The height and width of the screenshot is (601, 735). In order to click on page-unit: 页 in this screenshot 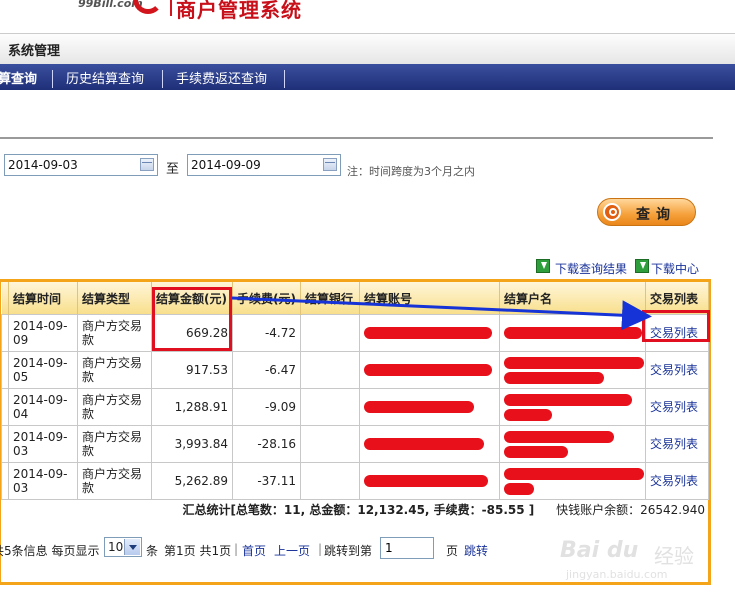, I will do `click(452, 551)`.